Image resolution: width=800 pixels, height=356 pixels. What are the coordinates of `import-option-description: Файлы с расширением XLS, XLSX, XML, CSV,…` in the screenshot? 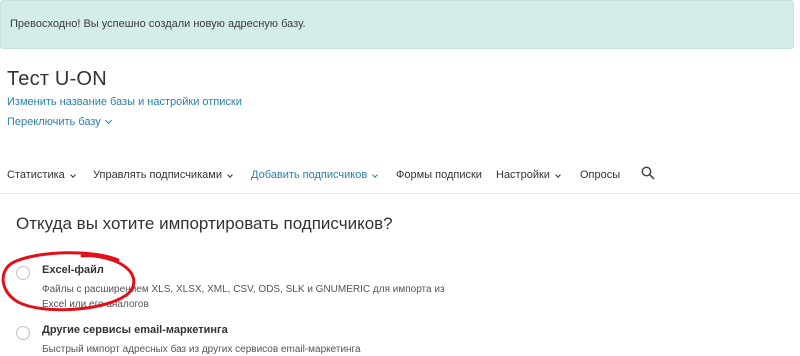 It's located at (243, 297).